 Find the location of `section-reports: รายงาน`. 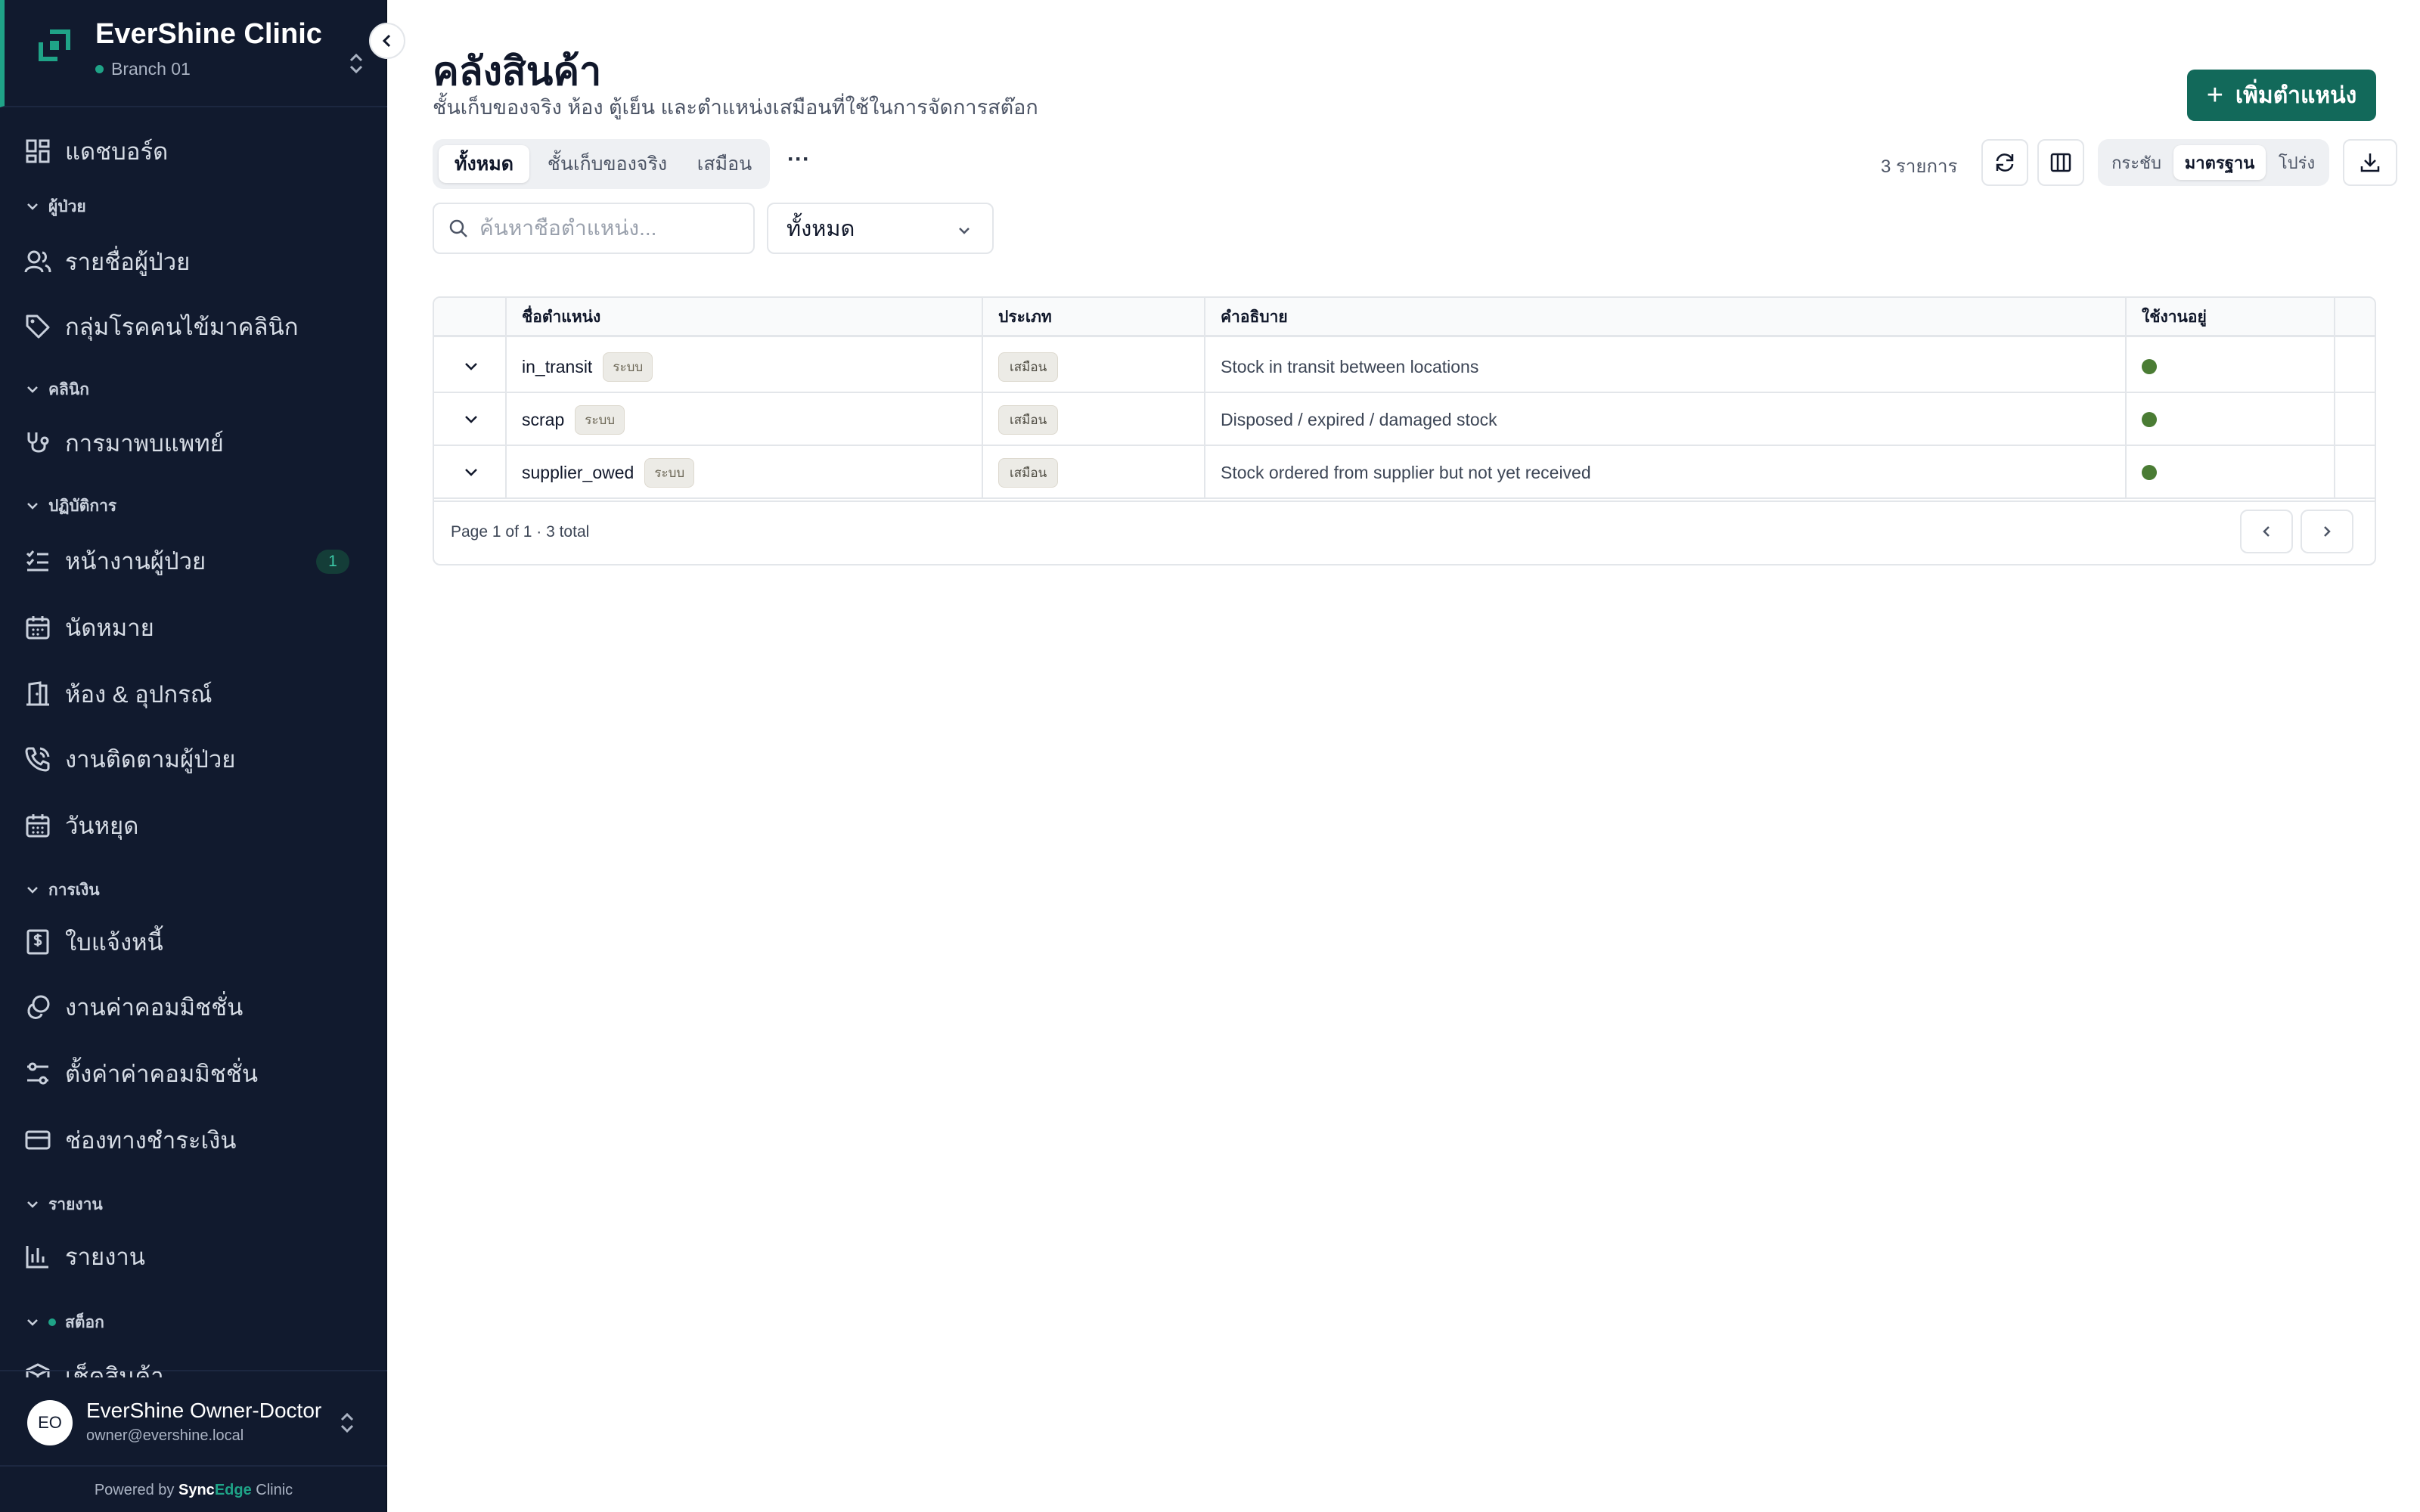

section-reports: รายงาน is located at coordinates (64, 1204).